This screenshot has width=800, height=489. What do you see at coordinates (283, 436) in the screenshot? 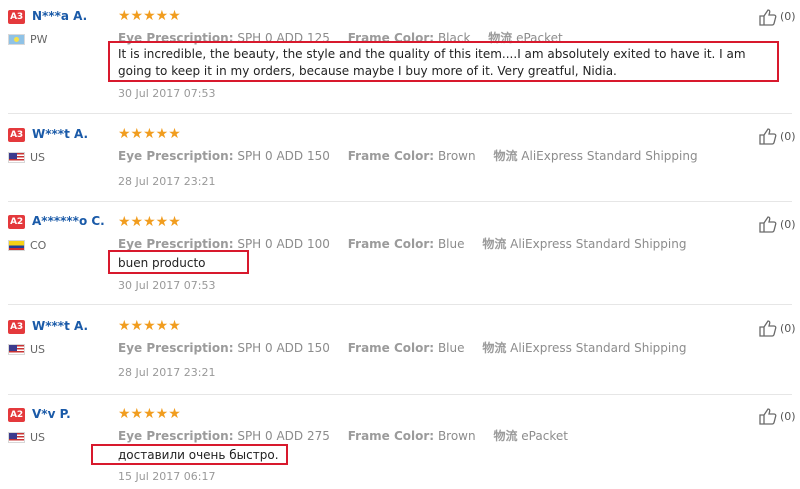
I see `prescription-value: SPH 0 ADD 275` at bounding box center [283, 436].